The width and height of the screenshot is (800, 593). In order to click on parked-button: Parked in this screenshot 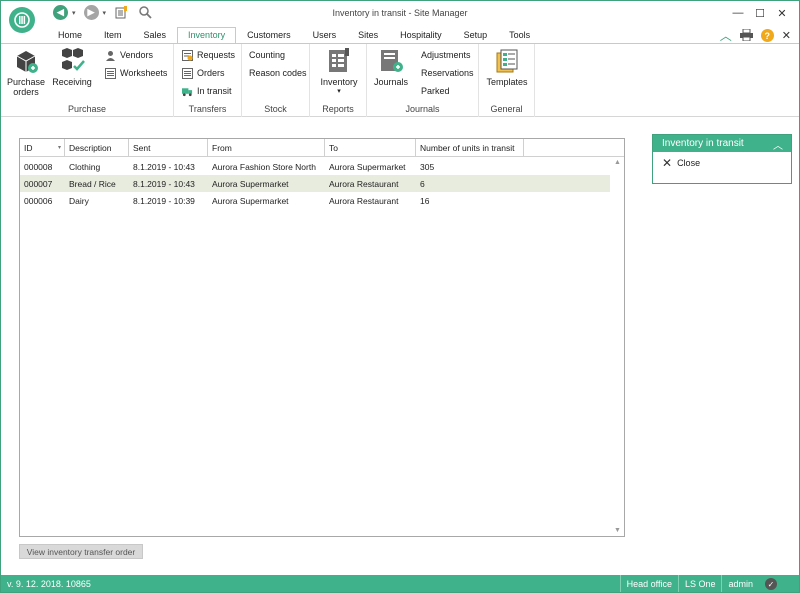, I will do `click(435, 91)`.